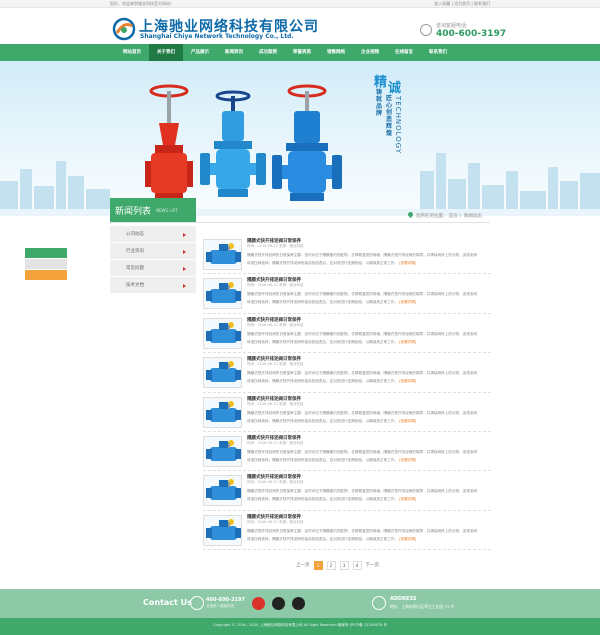  Describe the element at coordinates (373, 565) in the screenshot. I see `next-page-link: 下一页` at that location.